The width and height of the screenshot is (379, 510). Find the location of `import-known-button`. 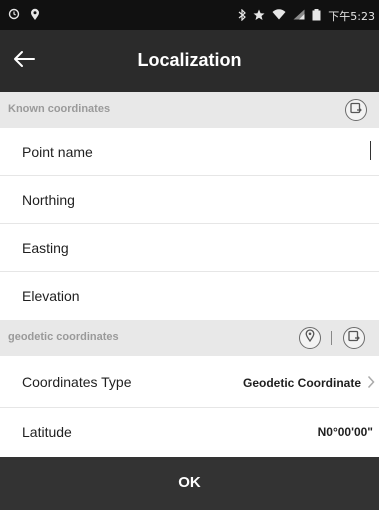

import-known-button is located at coordinates (356, 110).